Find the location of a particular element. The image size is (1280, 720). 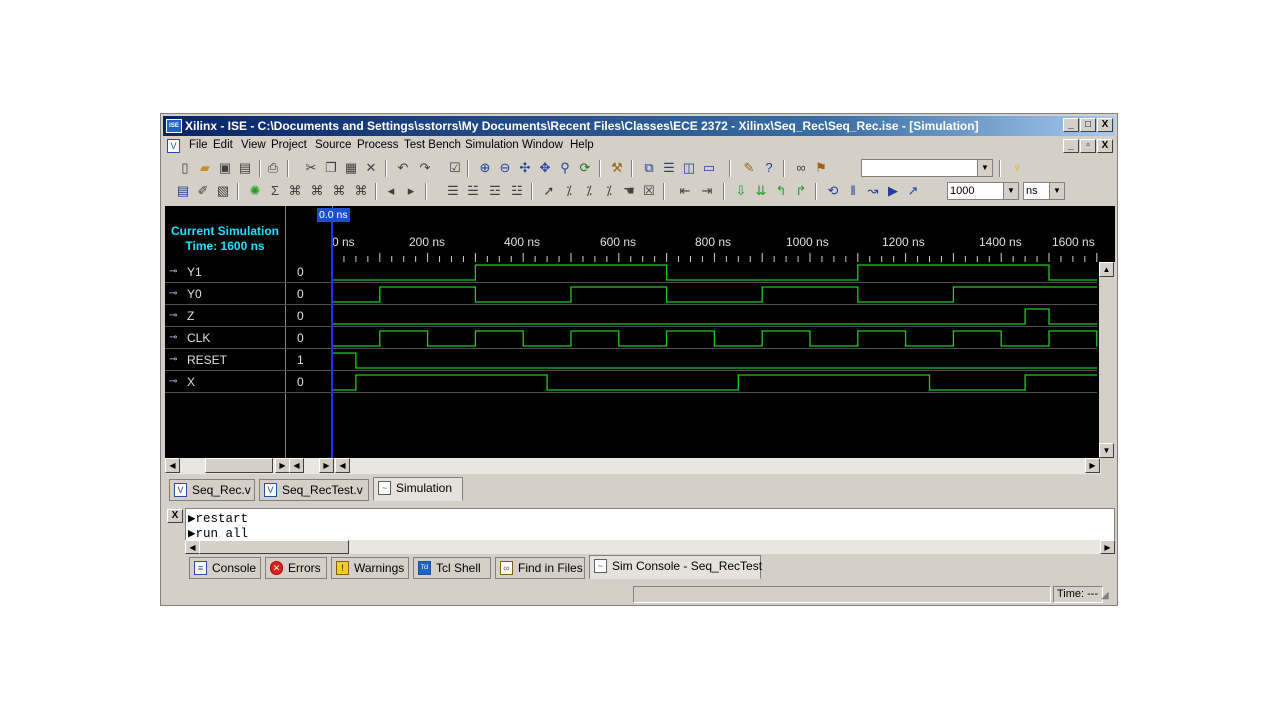

zoom-full-icon: ✣ is located at coordinates (525, 168).